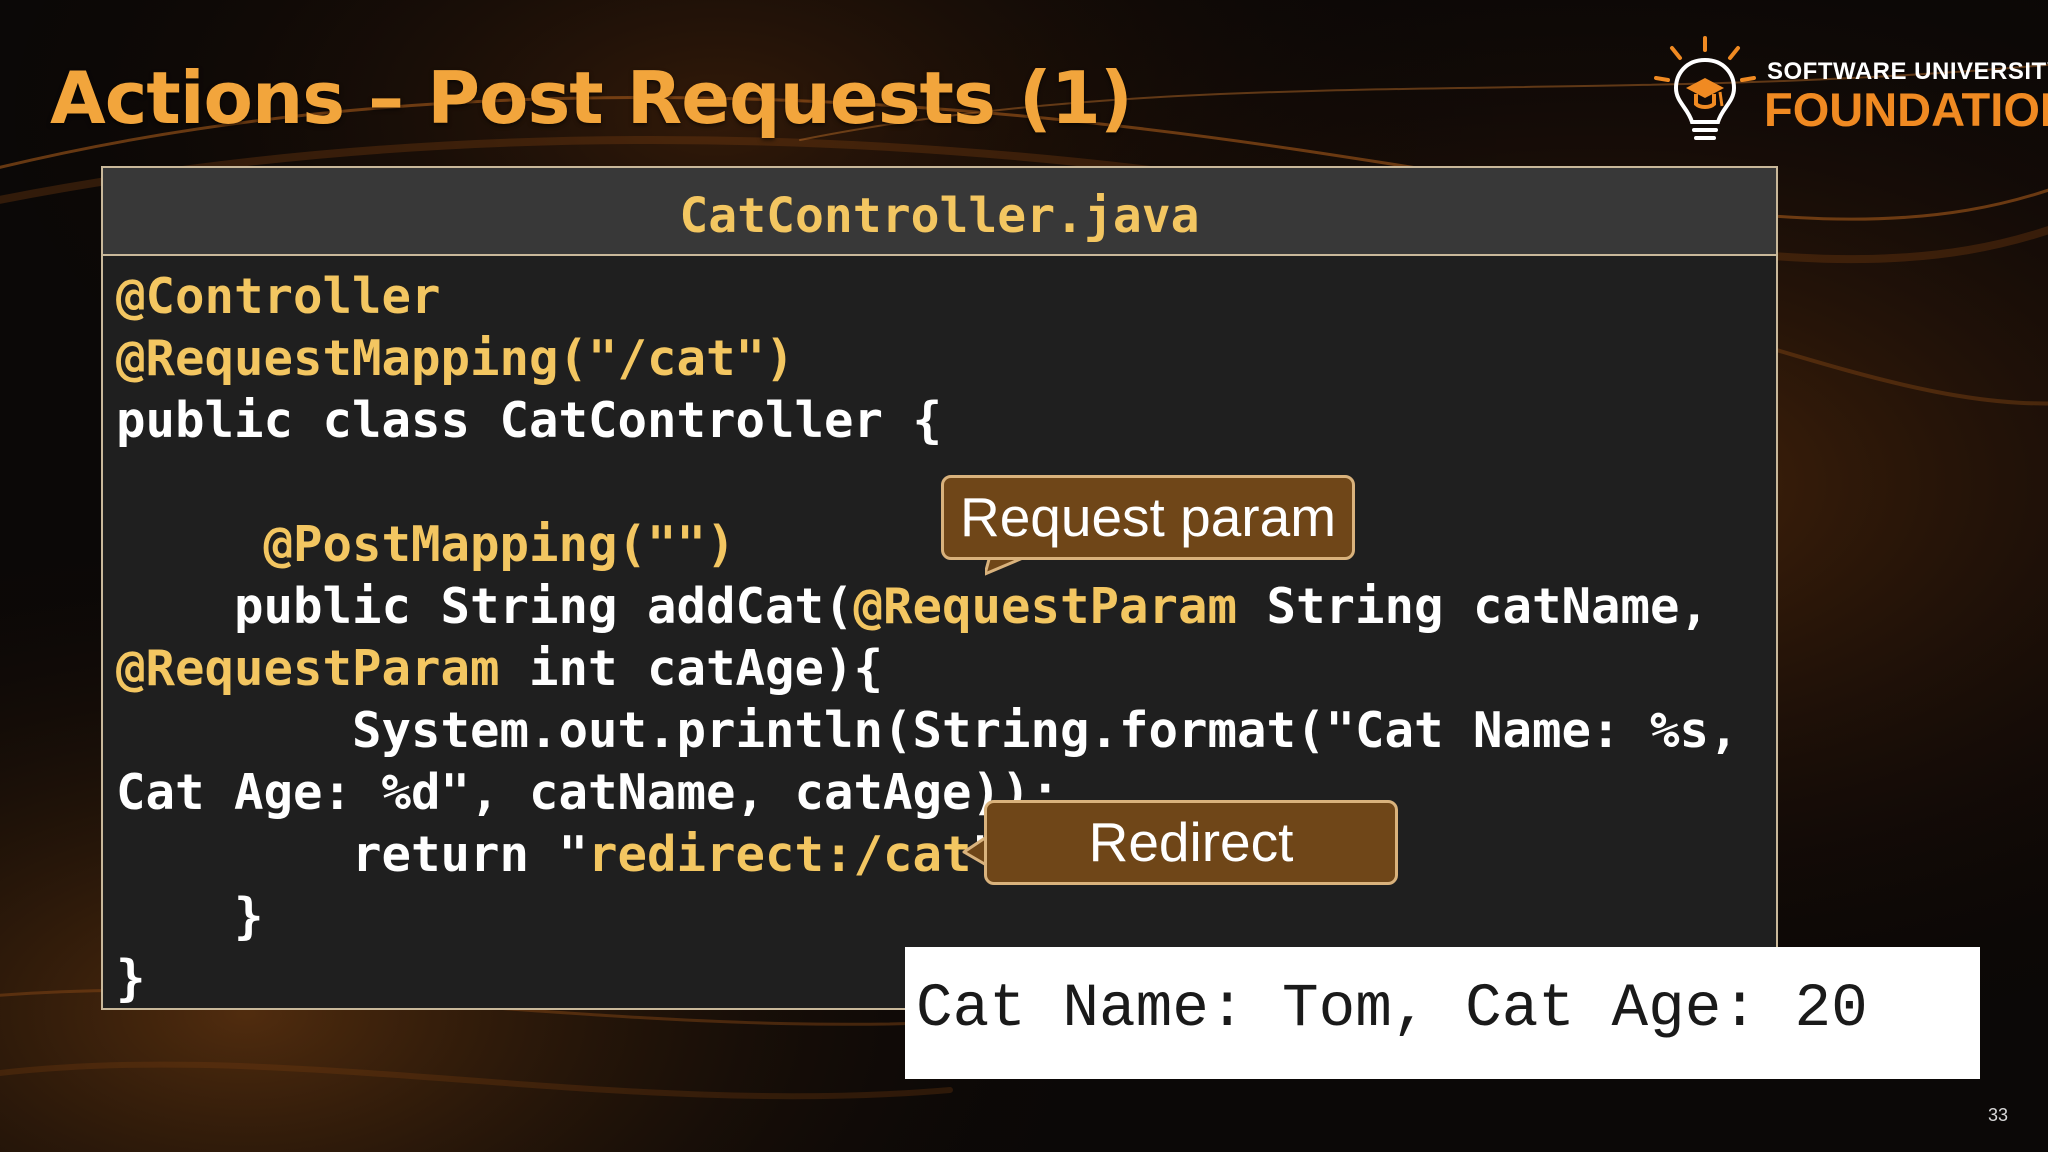 Image resolution: width=2048 pixels, height=1152 pixels. I want to click on code-line: @RequestParam int catAge){, so click(927, 669).